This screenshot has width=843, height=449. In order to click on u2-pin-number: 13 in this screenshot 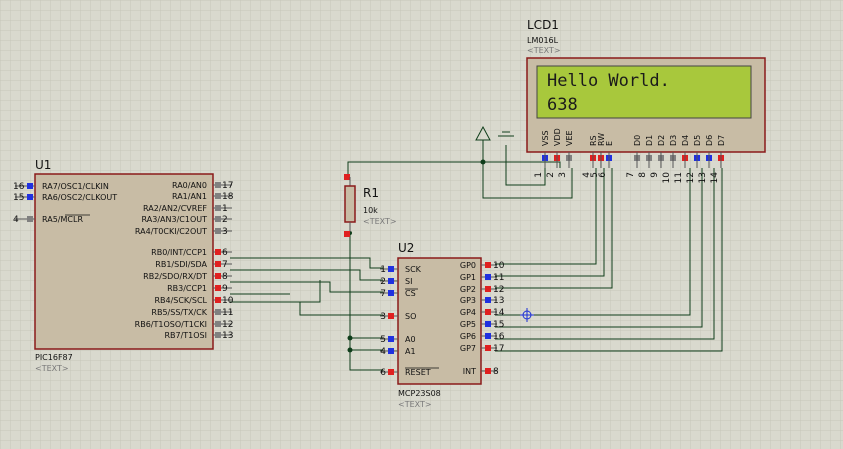, I will do `click(498, 301)`.